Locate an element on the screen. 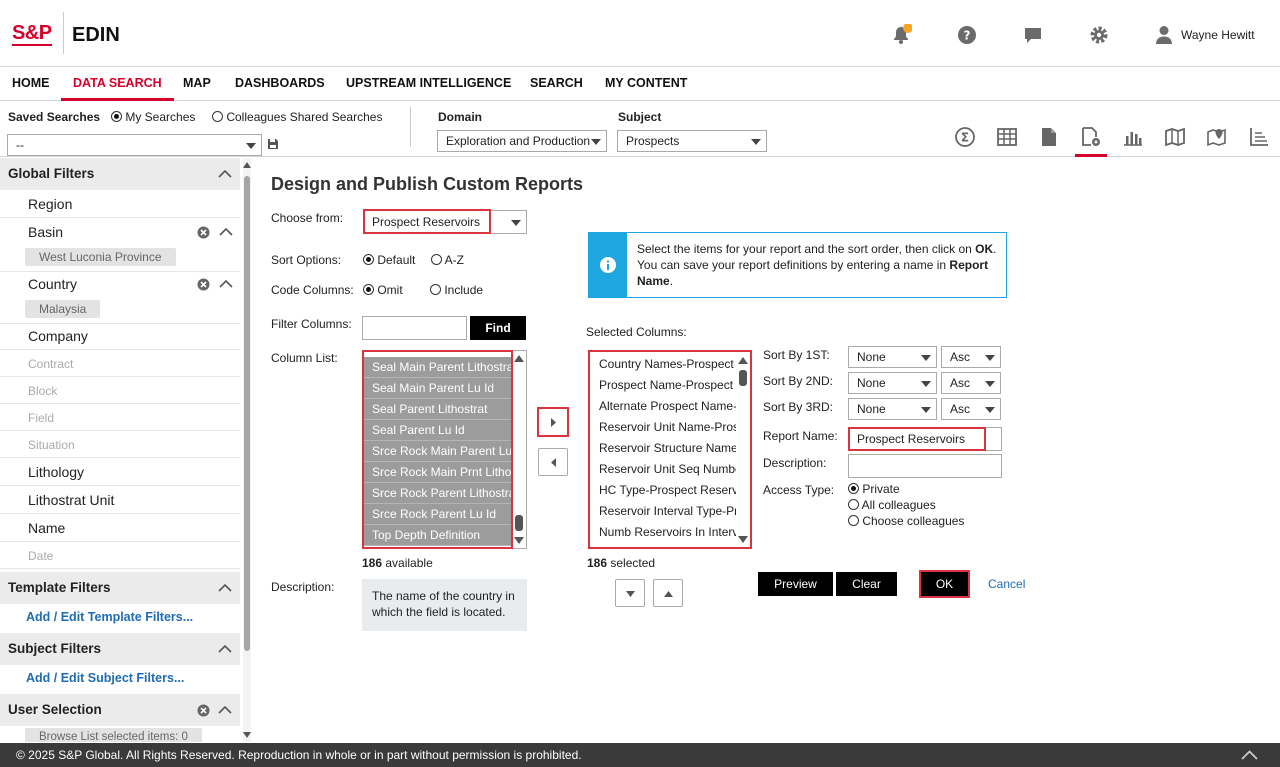 Image resolution: width=1280 pixels, height=767 pixels. nav-search: SEARCH is located at coordinates (556, 84).